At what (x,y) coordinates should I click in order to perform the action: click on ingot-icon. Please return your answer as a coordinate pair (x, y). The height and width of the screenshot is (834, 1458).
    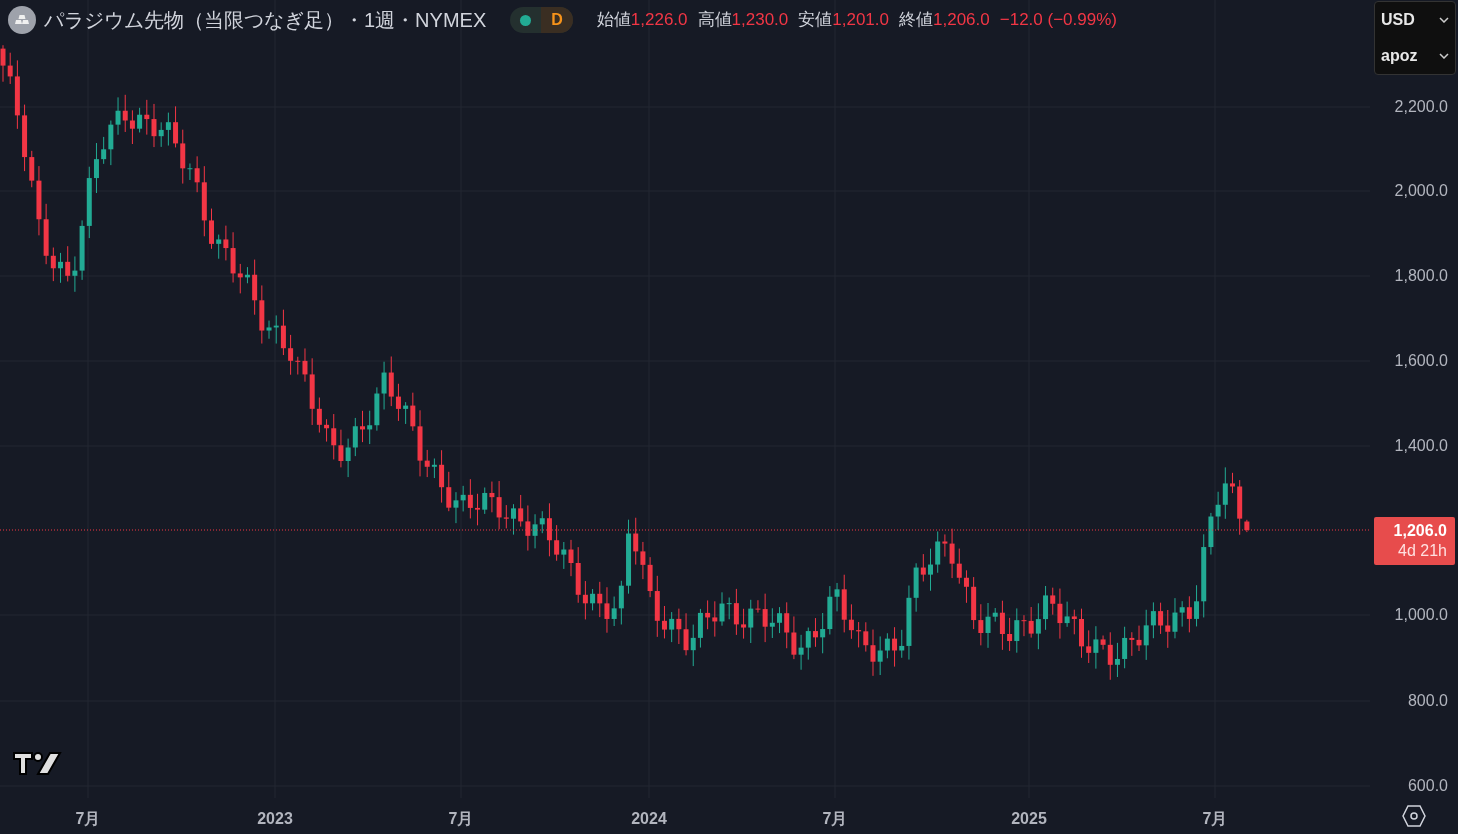
    Looking at the image, I should click on (22, 20).